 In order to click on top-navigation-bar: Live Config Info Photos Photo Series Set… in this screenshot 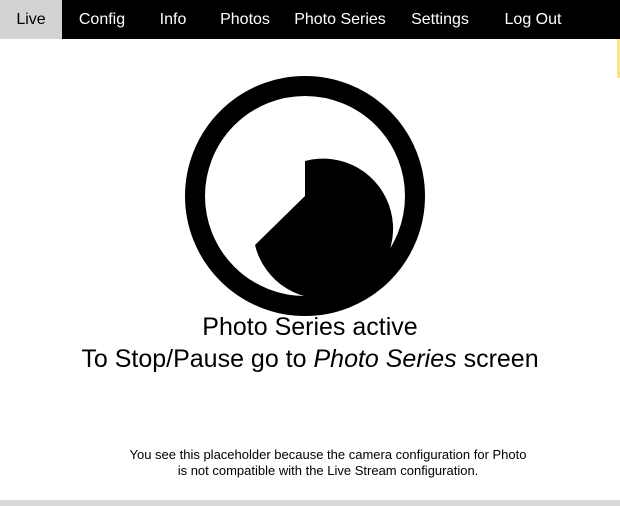, I will do `click(310, 19)`.